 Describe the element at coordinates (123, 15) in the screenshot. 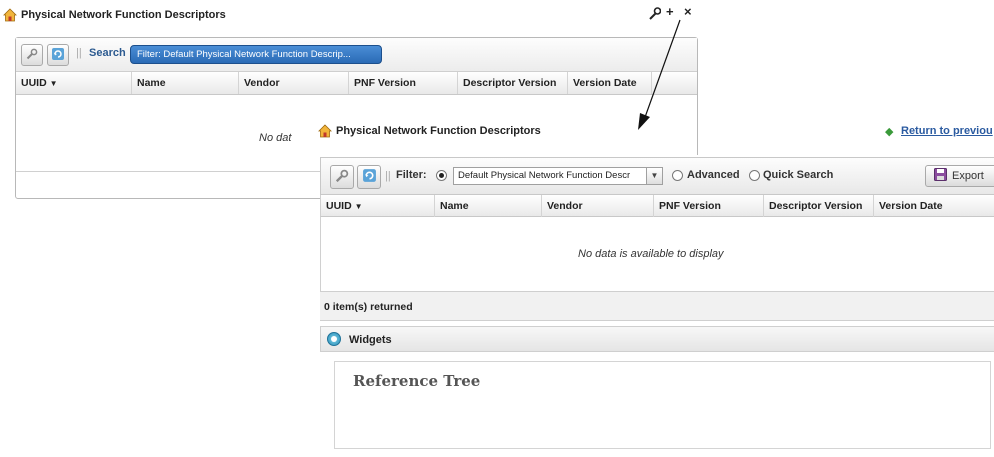

I see `background-window-title-text: Physical Network Function Descriptors` at that location.